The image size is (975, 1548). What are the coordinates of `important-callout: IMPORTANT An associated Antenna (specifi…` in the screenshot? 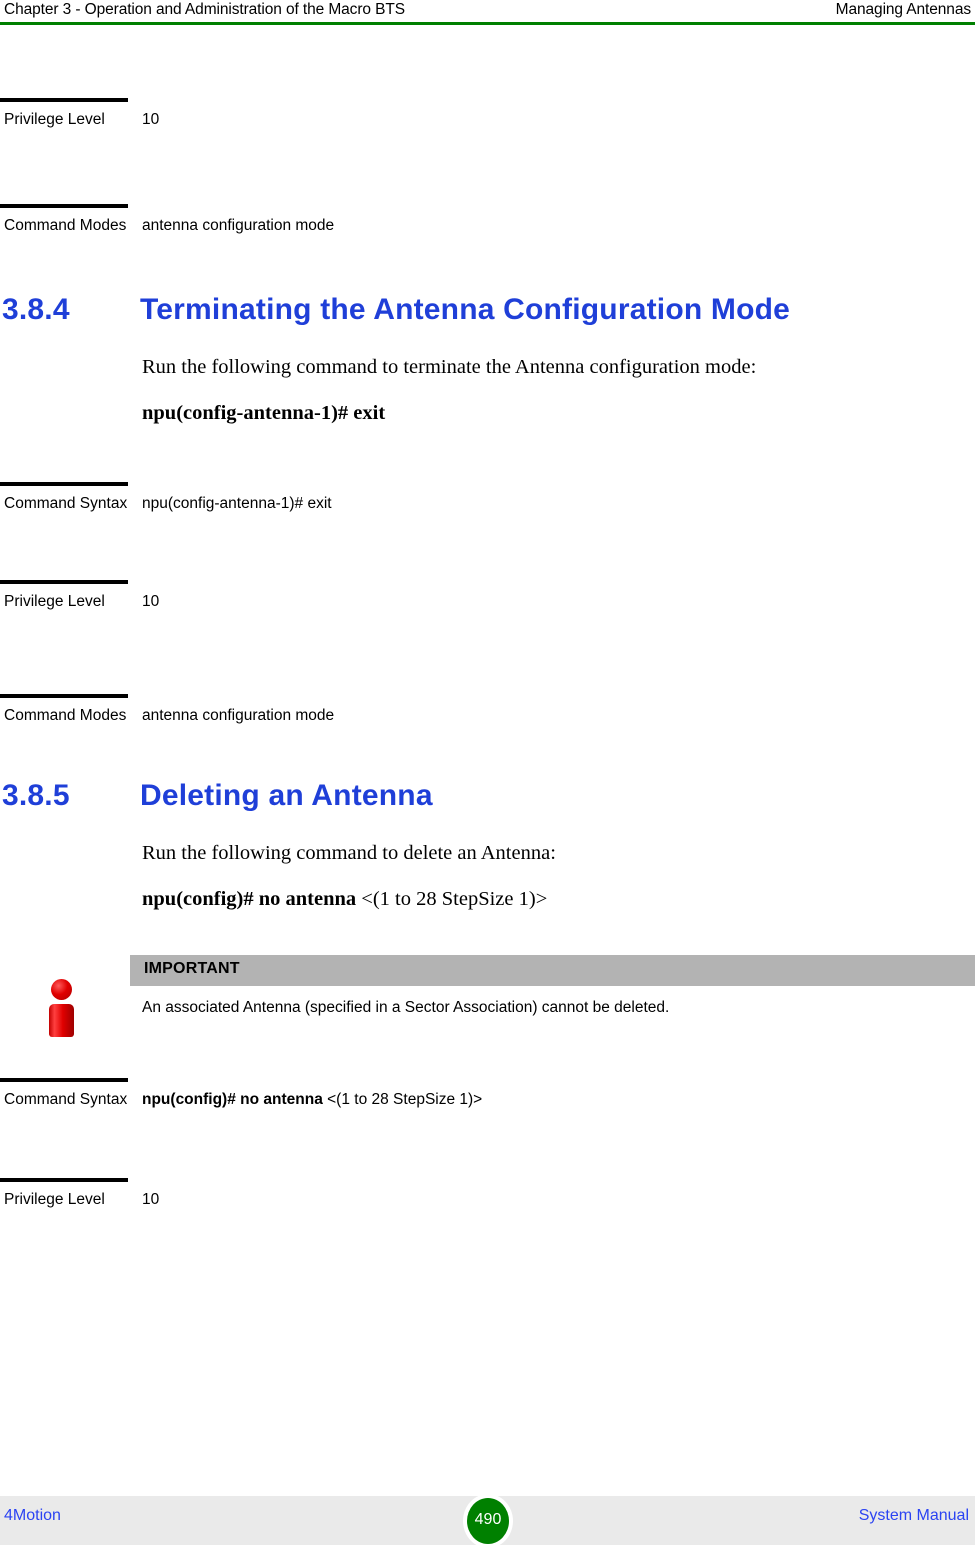 It's located at (487, 997).